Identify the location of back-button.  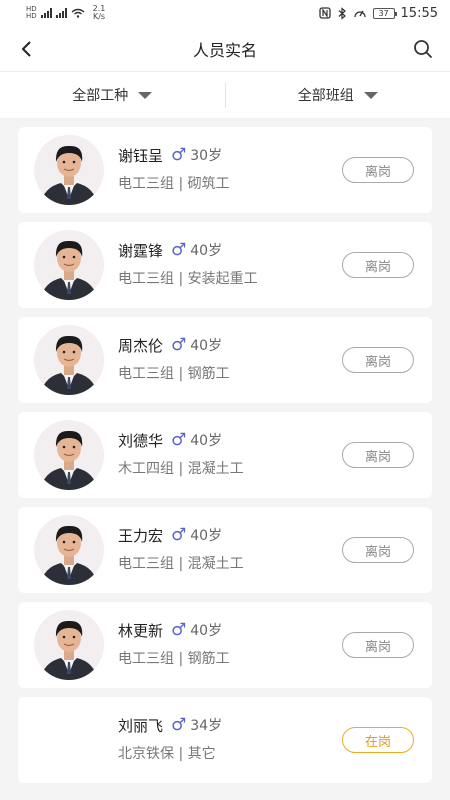
(27, 49).